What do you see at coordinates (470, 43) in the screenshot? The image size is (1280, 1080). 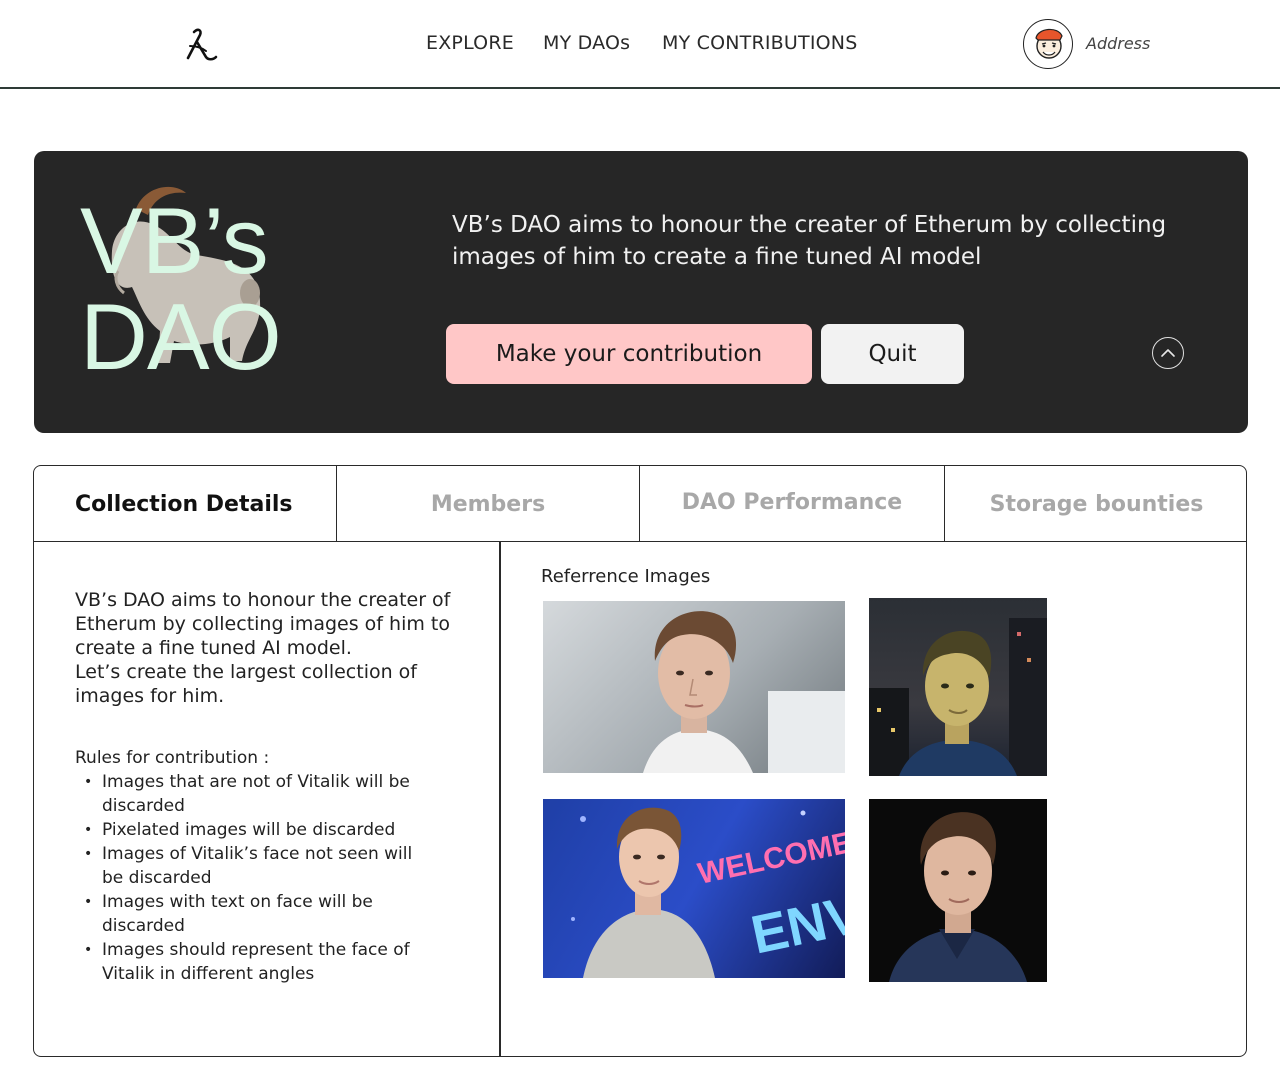 I see `nav-explore: EXPLORE` at bounding box center [470, 43].